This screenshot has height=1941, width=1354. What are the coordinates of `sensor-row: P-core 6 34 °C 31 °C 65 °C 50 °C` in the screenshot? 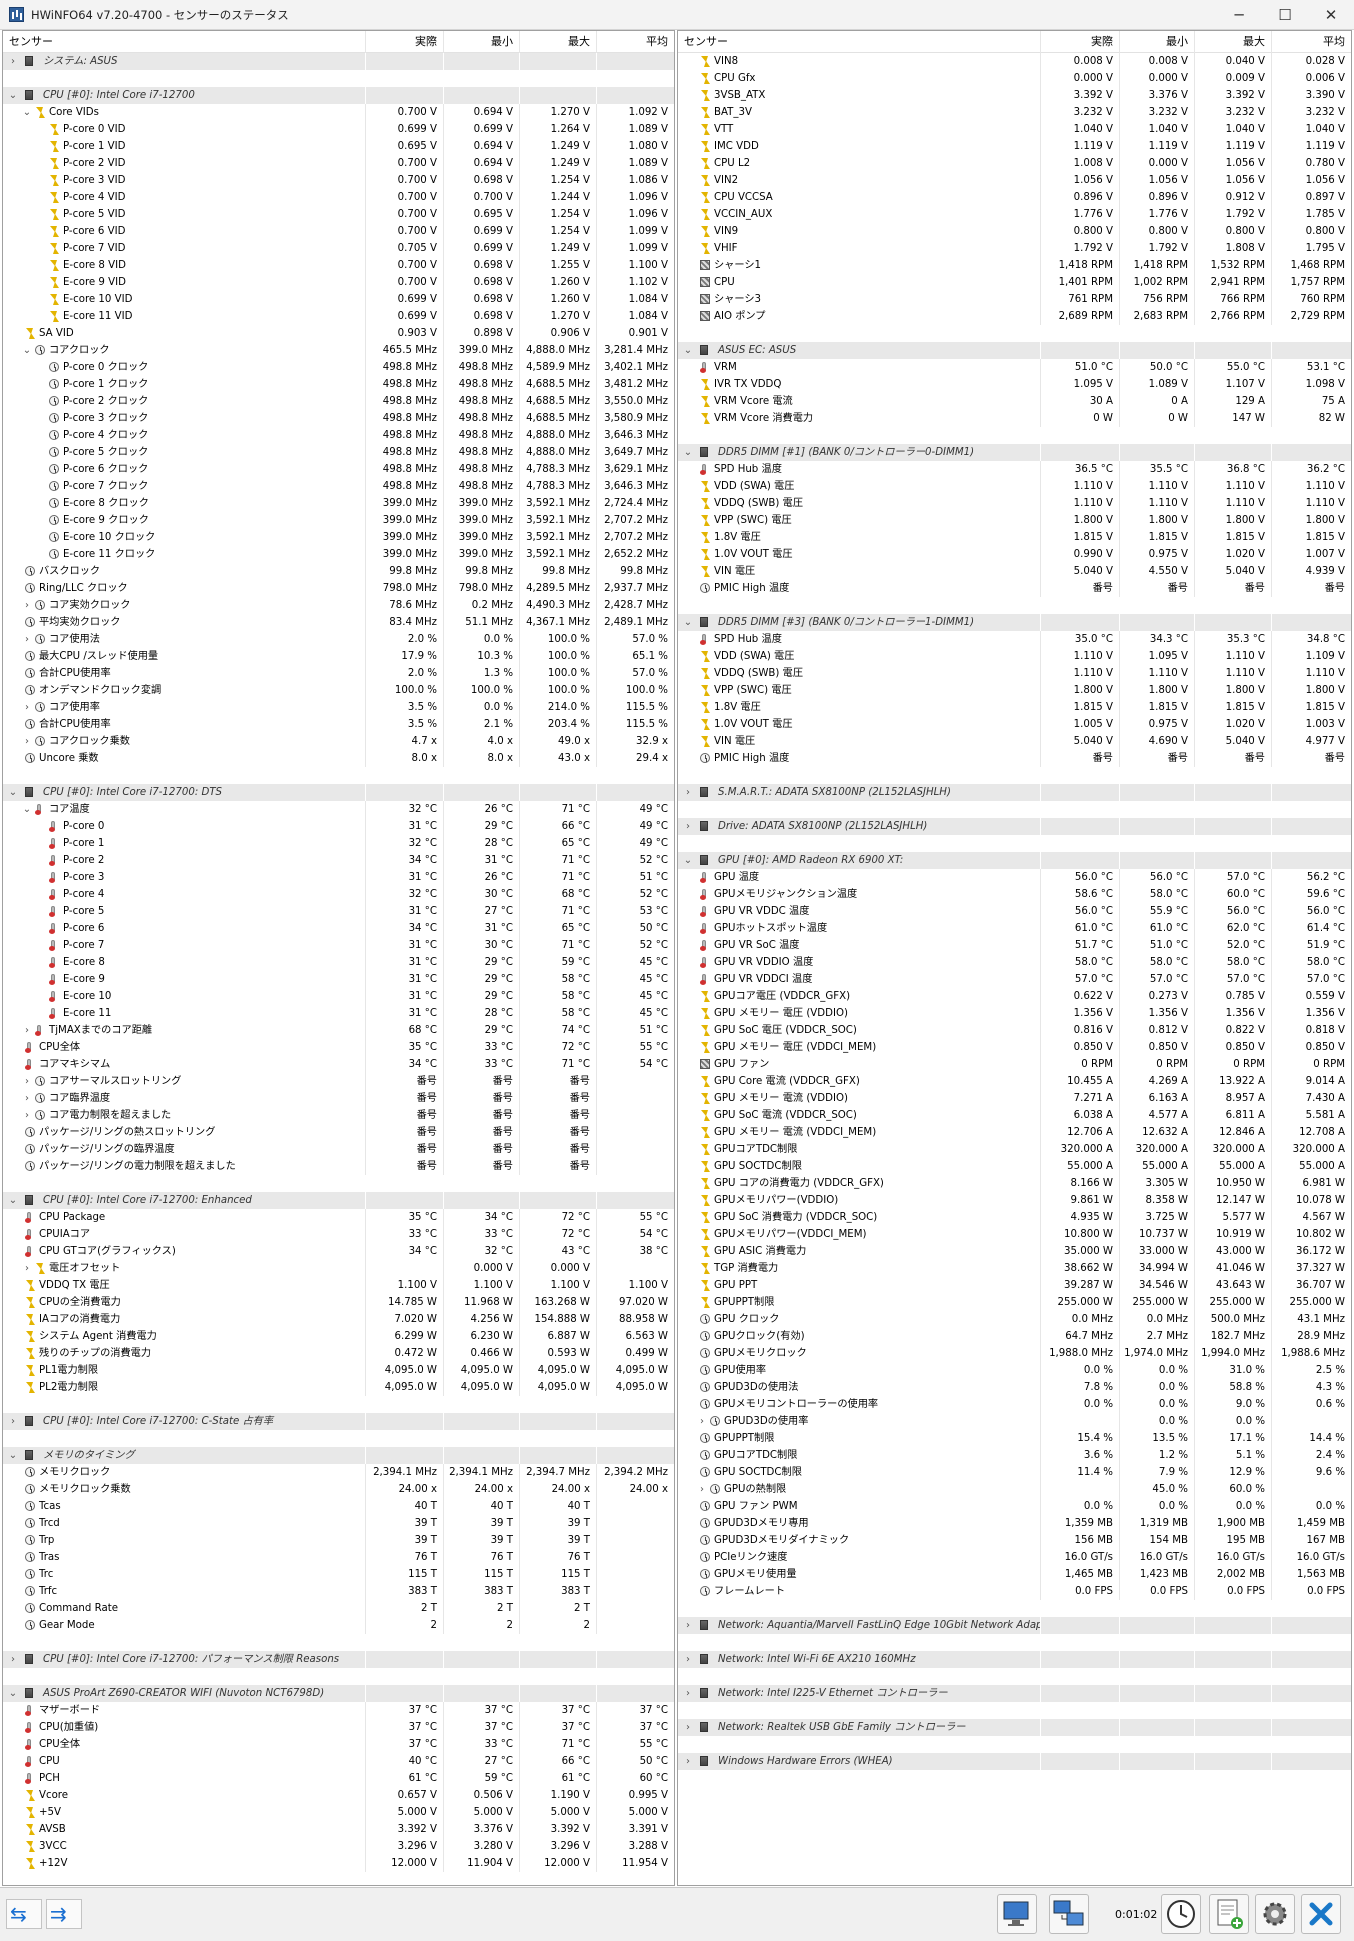 It's located at (338, 928).